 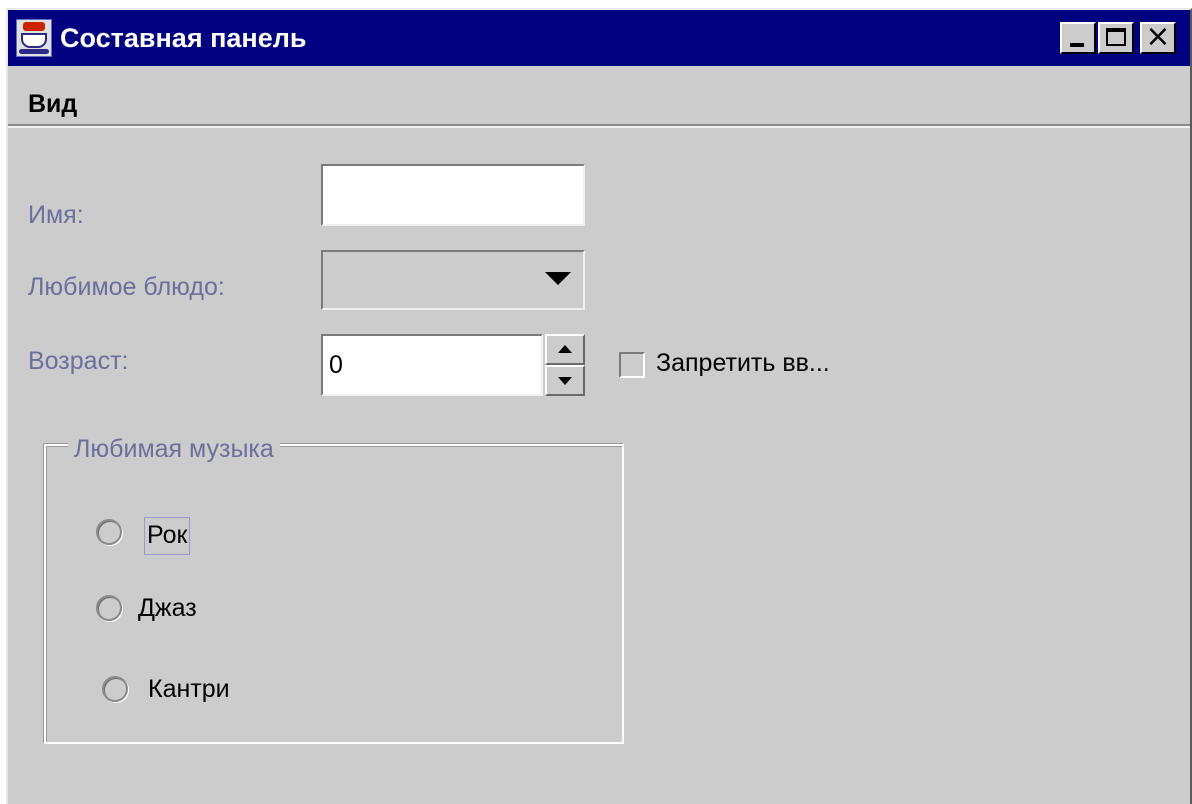 What do you see at coordinates (115, 689) in the screenshot?
I see `radio-country` at bounding box center [115, 689].